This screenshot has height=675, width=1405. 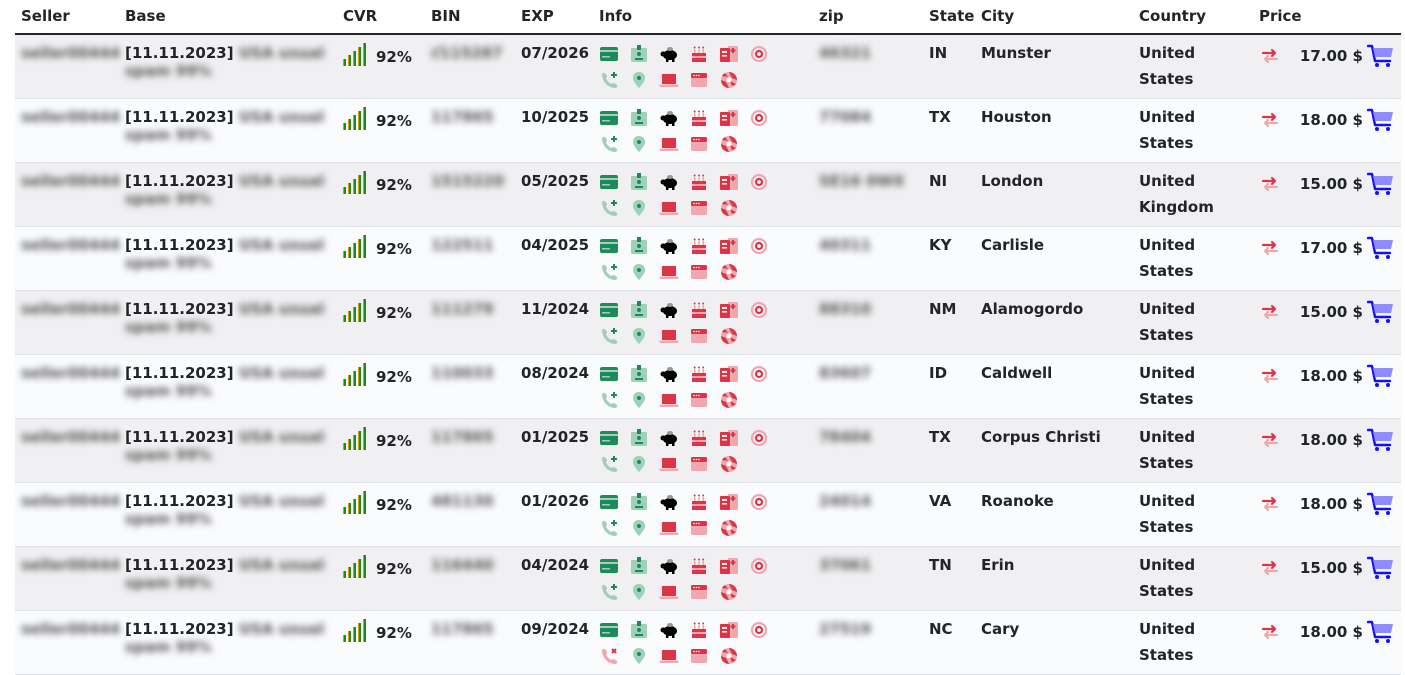 What do you see at coordinates (1000, 628) in the screenshot?
I see `city-value: Cary` at bounding box center [1000, 628].